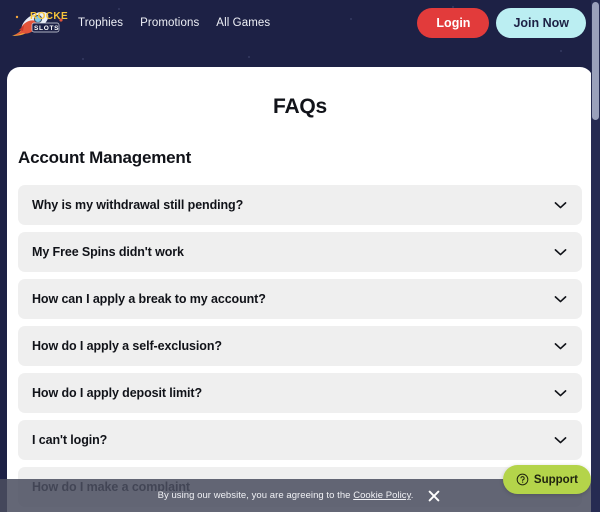 The height and width of the screenshot is (512, 600). Describe the element at coordinates (169, 23) in the screenshot. I see `nav-link-promotions: Promotions` at that location.